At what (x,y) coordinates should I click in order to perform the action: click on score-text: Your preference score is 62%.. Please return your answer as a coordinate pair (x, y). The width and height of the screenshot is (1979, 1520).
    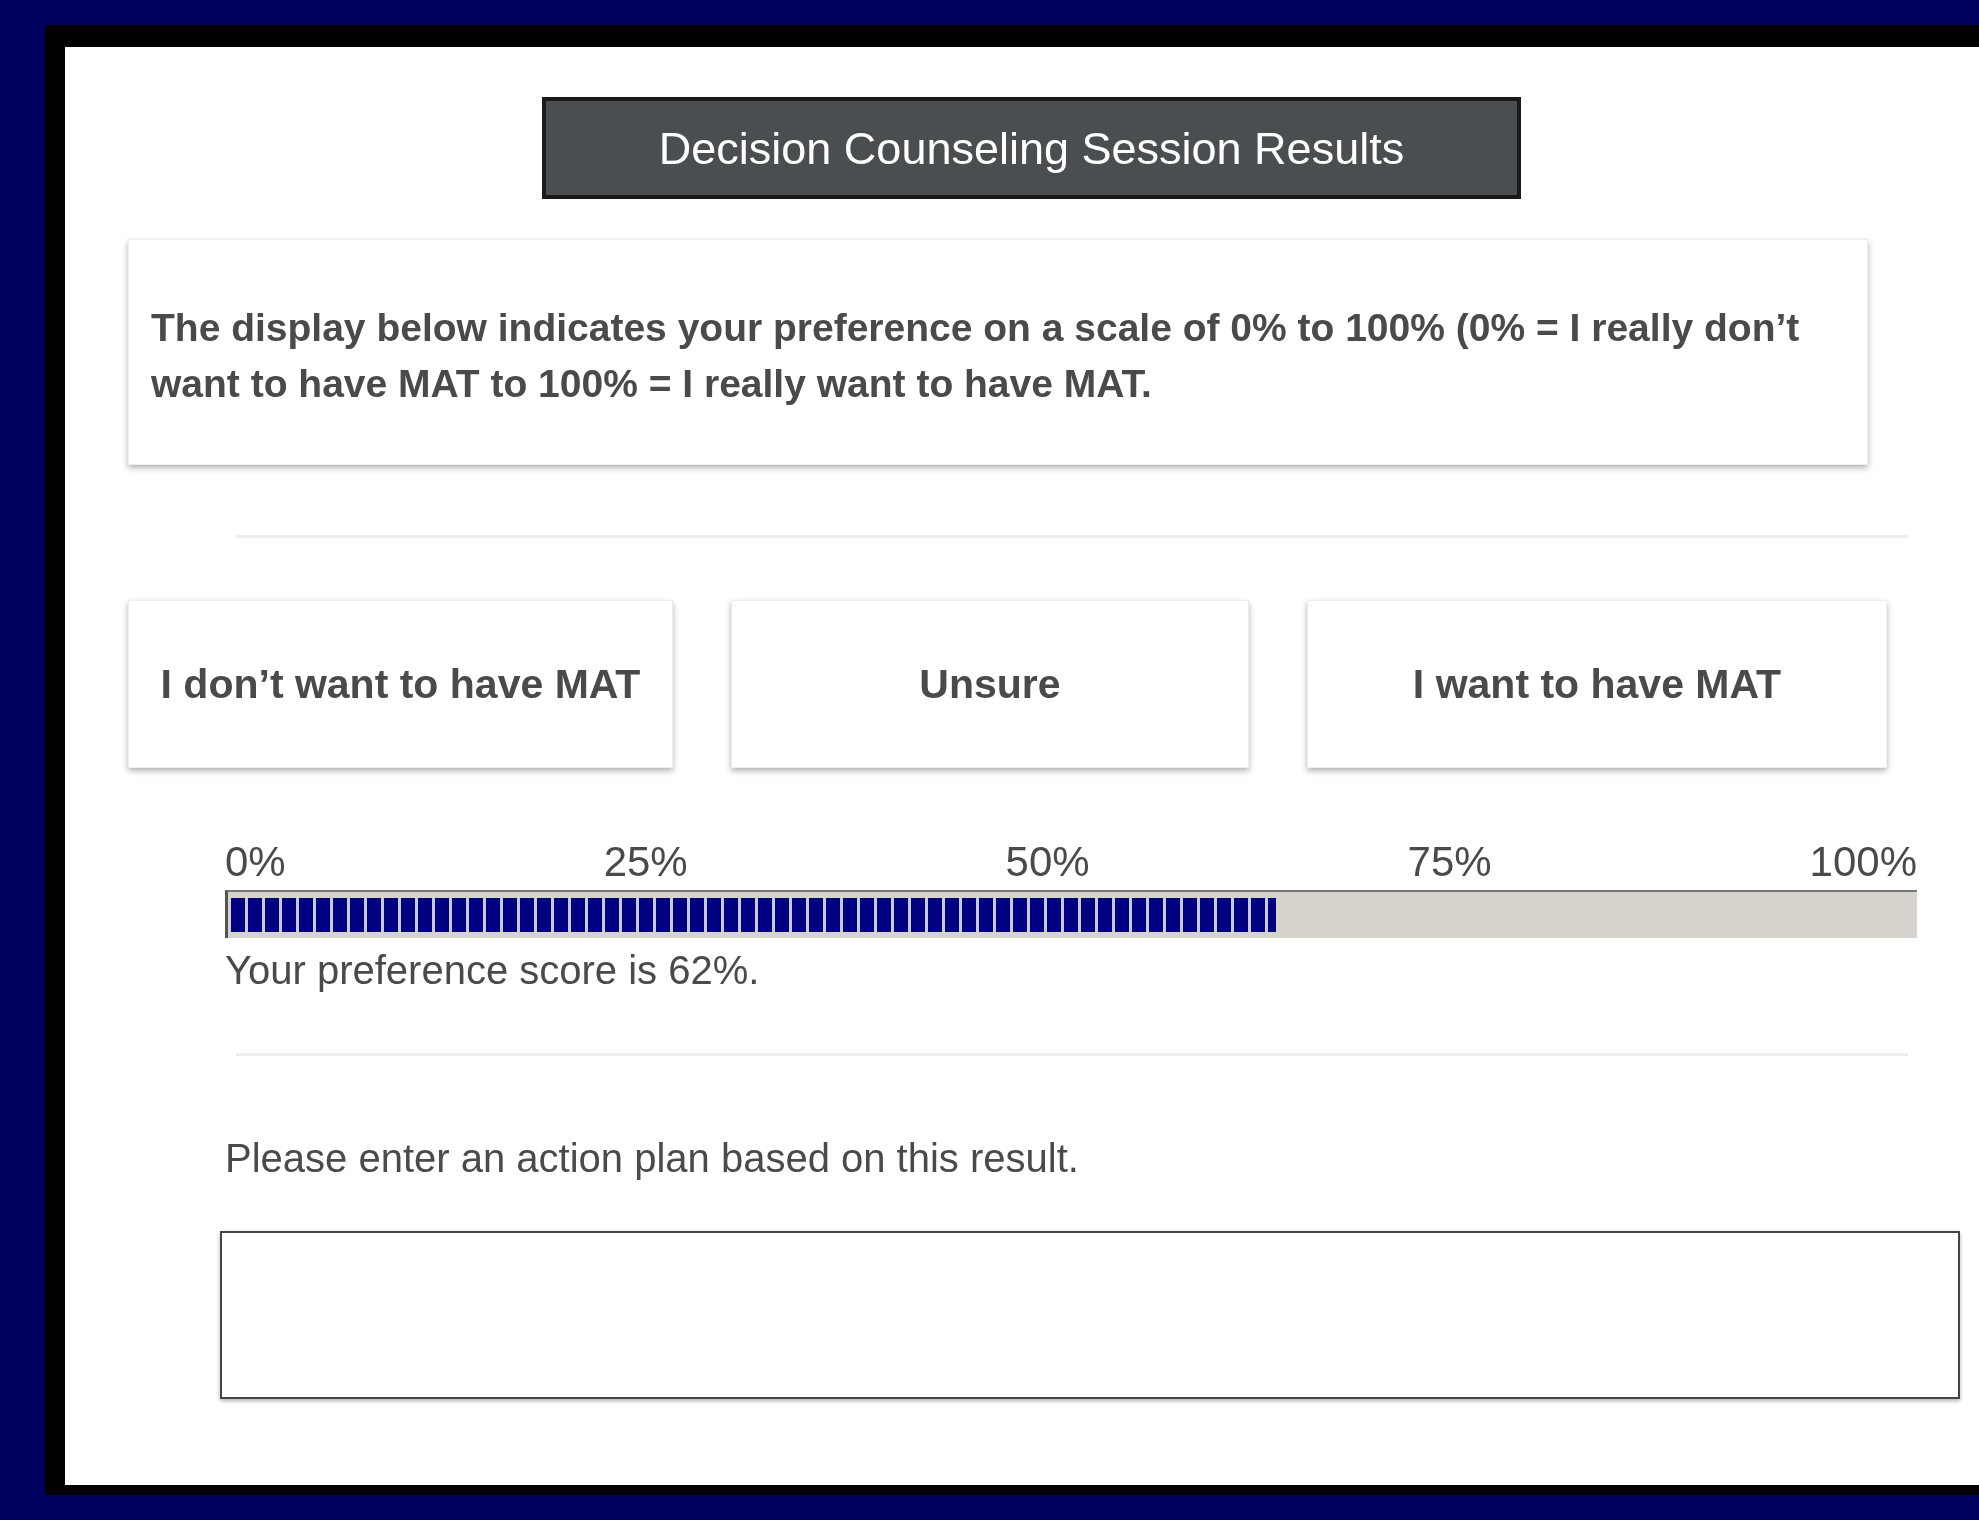
    Looking at the image, I should click on (493, 970).